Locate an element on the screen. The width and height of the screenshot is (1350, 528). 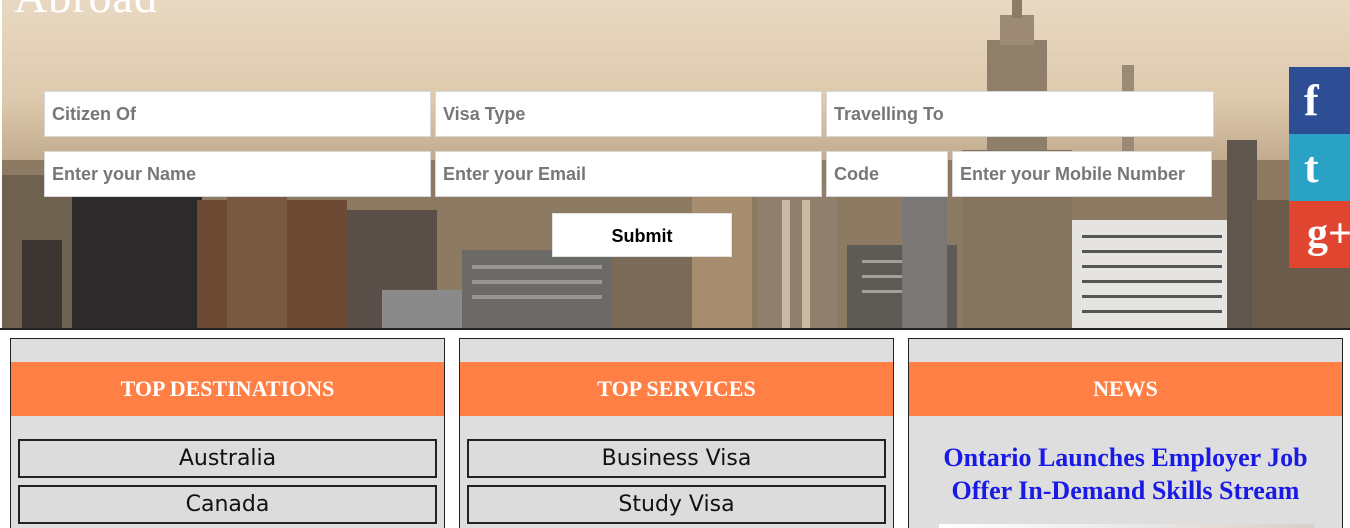
facebook-icon: f is located at coordinates (1319, 100).